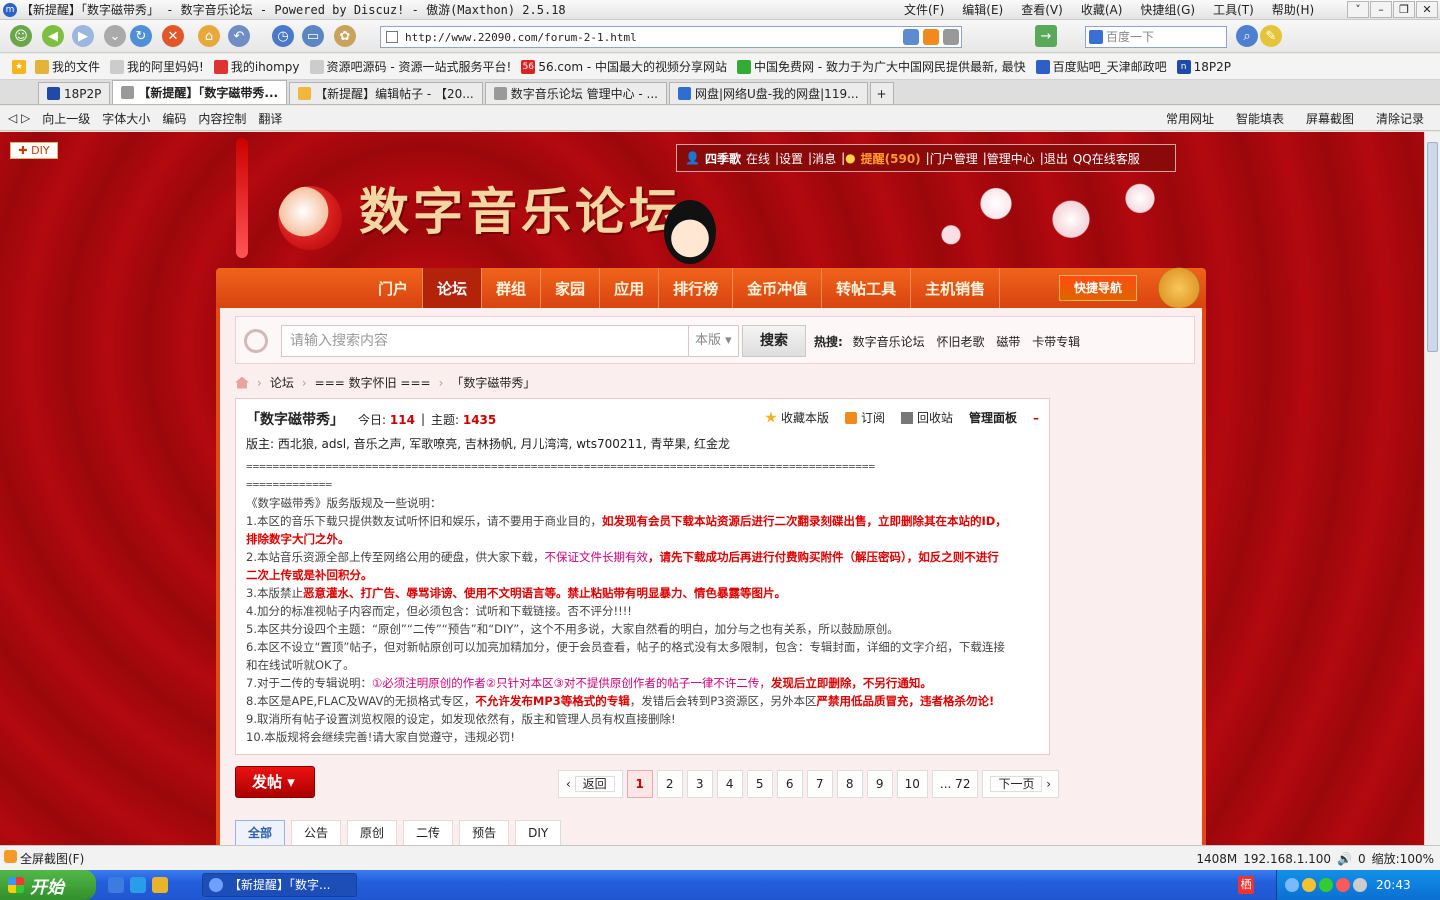 This screenshot has width=1440, height=900. Describe the element at coordinates (867, 288) in the screenshot. I see `nav-repost-tool: 转帖工具` at that location.